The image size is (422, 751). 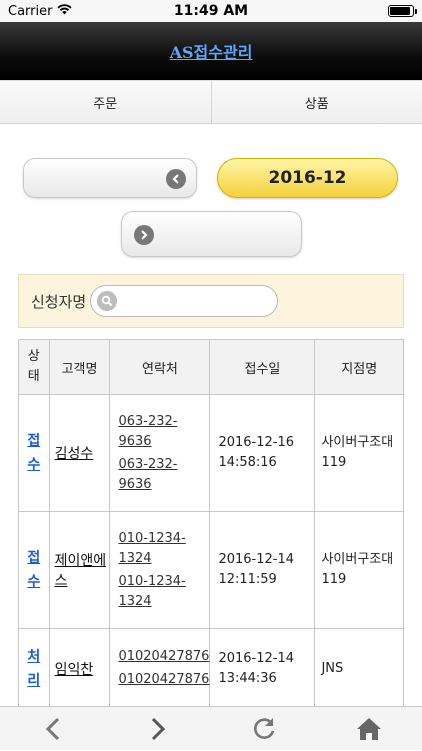 What do you see at coordinates (160, 669) in the screenshot?
I see `phone-cell: 01020427876 01020427876` at bounding box center [160, 669].